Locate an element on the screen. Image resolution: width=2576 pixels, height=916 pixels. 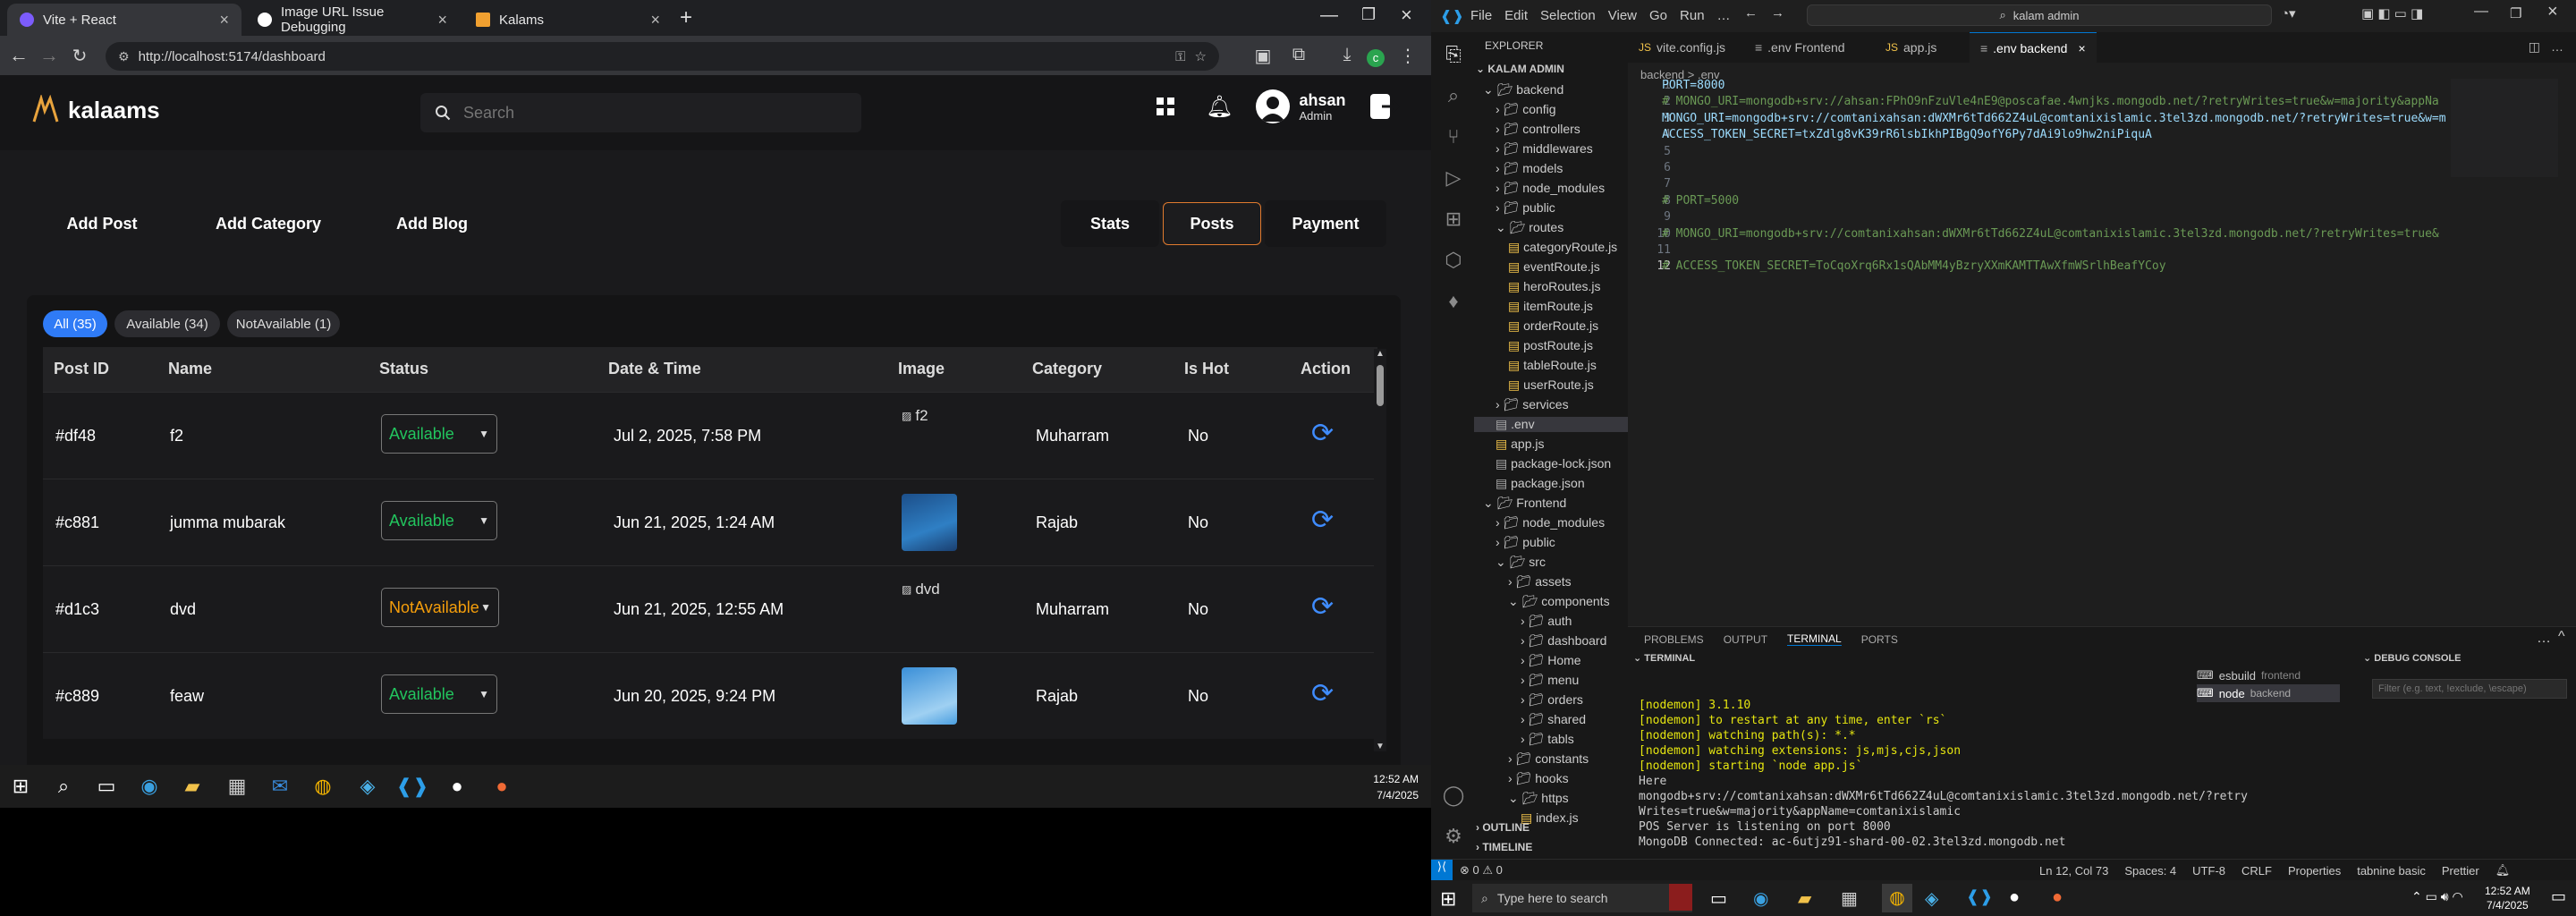
scroll-down-icon: ▼ is located at coordinates (1380, 746).